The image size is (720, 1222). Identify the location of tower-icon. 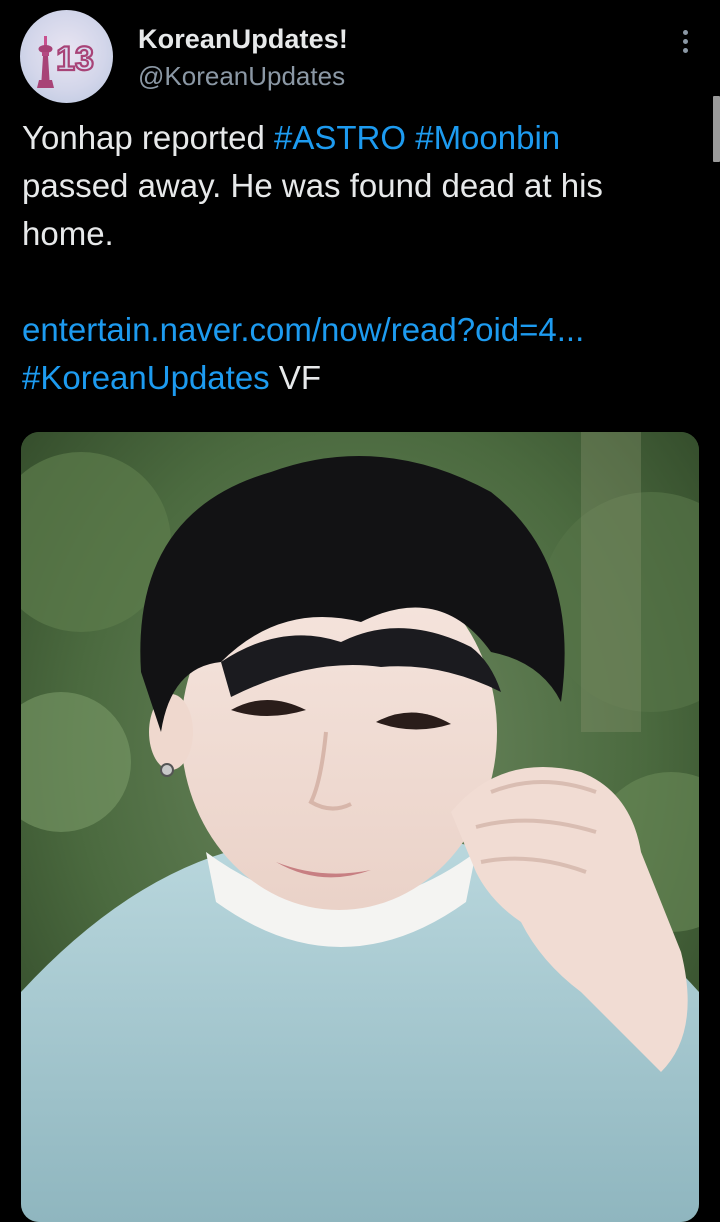
(45, 62).